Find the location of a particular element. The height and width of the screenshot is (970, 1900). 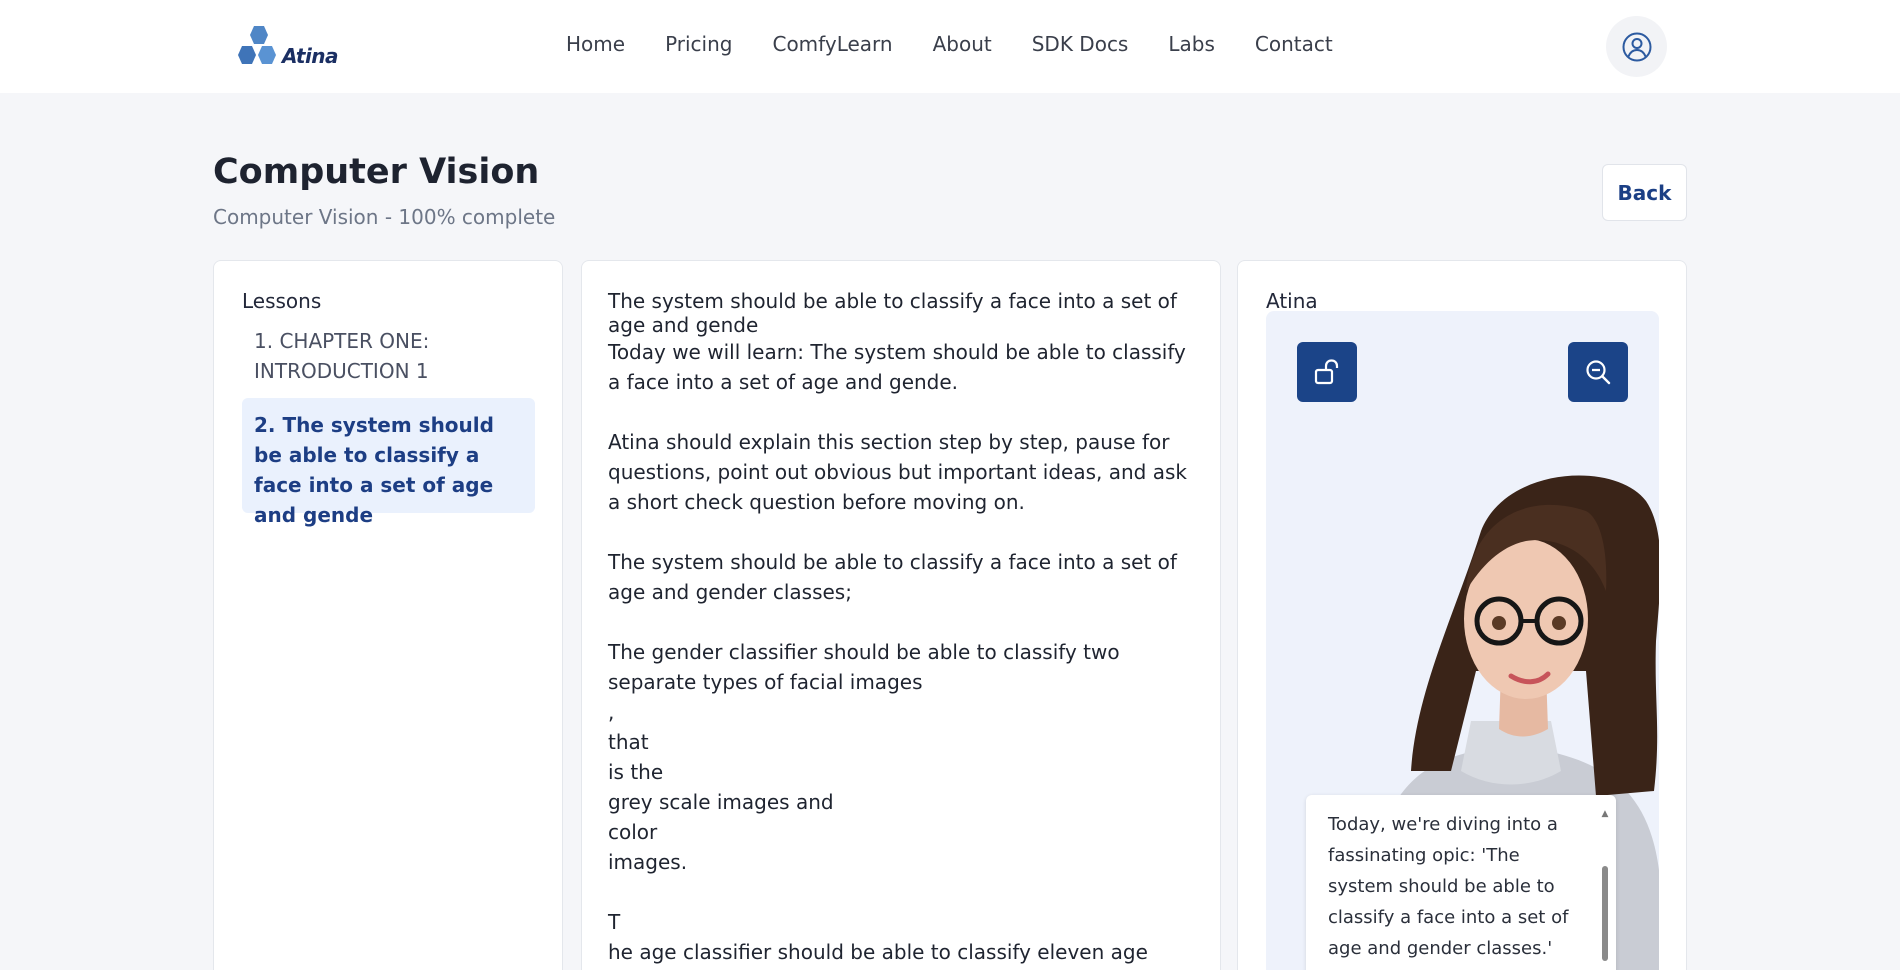

user-avatar-button is located at coordinates (1636, 46).